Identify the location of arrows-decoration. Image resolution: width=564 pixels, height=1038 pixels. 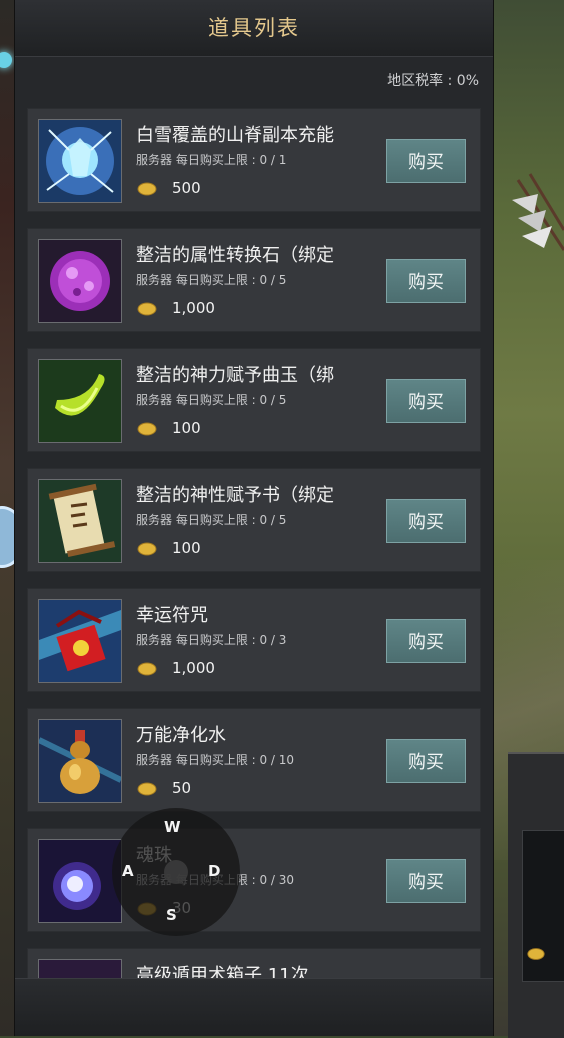
(538, 212).